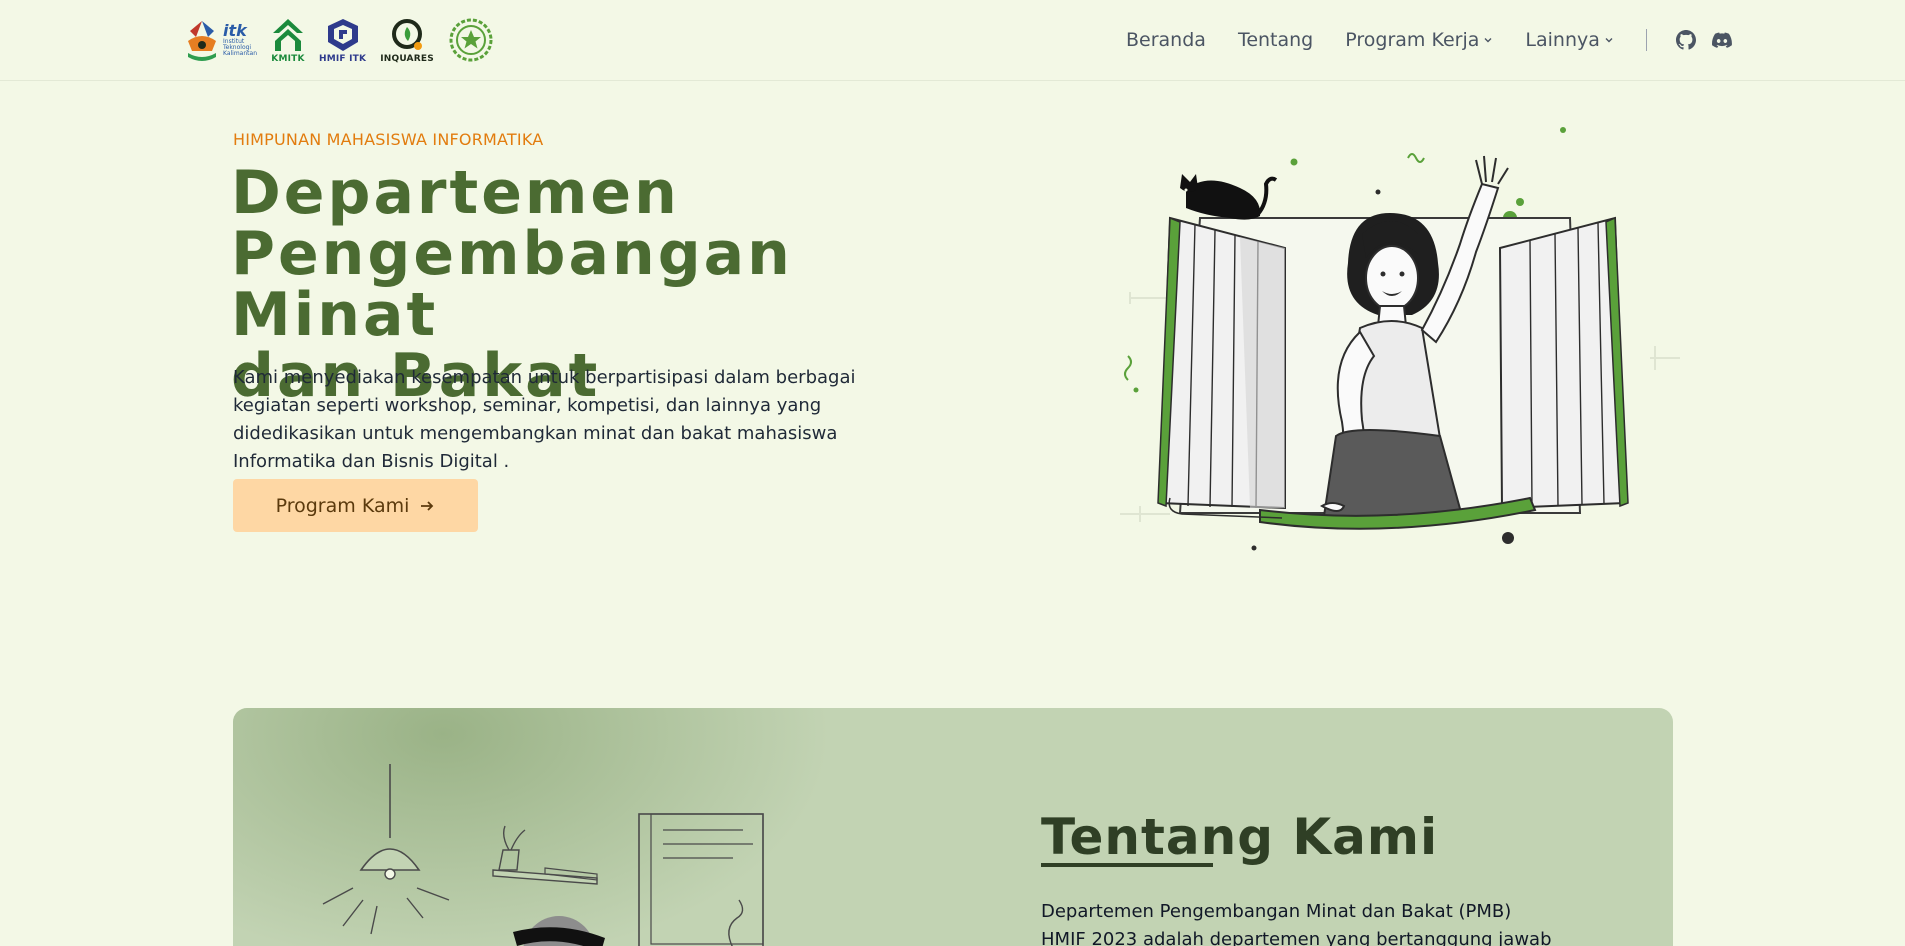 The image size is (1905, 946). I want to click on hero-title-line2: Pengembangan Minat, so click(512, 284).